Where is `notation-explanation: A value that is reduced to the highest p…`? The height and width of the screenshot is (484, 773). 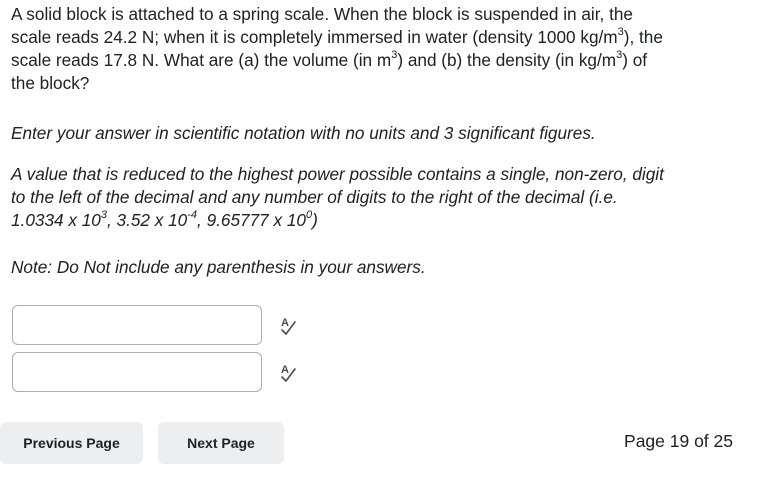
notation-explanation: A value that is reduced to the highest p… is located at coordinates (383, 197).